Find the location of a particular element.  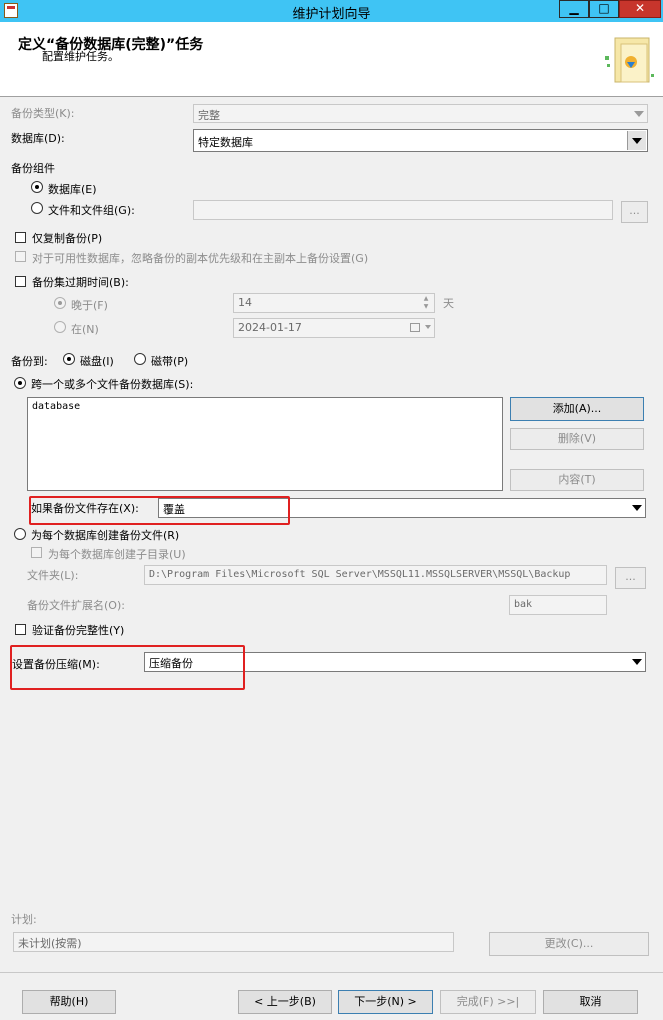

expire-date-picker: 2024-01-17 is located at coordinates (334, 328).